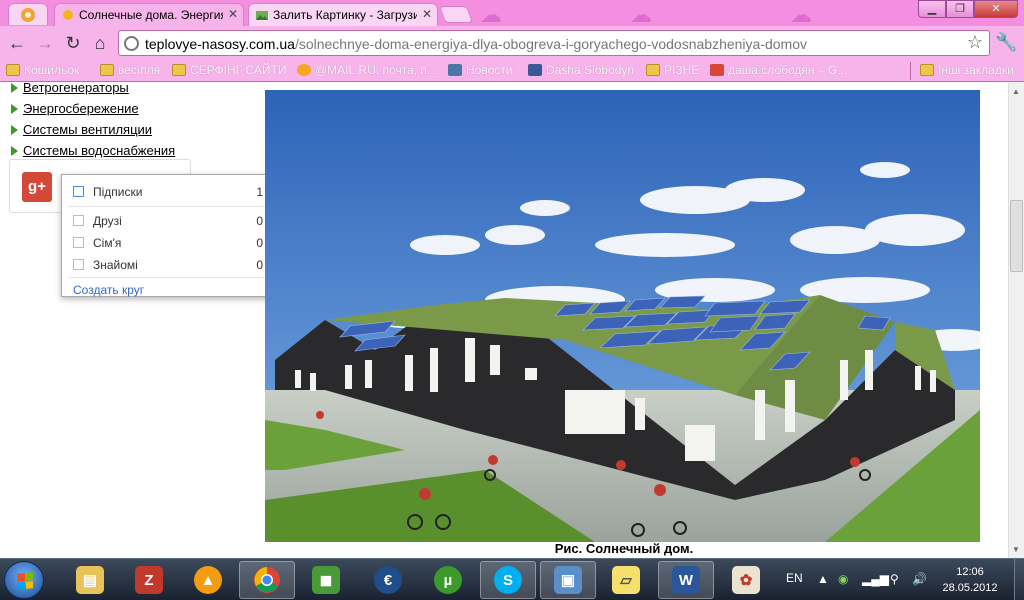 Image resolution: width=1024 pixels, height=600 pixels. I want to click on chrome-icon, so click(267, 580).